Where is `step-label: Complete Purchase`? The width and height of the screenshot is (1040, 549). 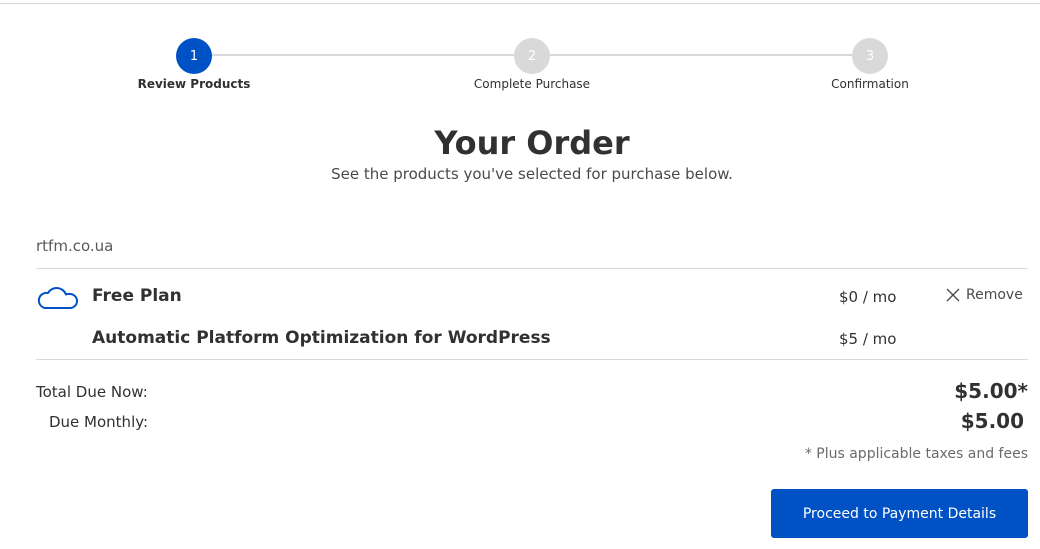 step-label: Complete Purchase is located at coordinates (532, 84).